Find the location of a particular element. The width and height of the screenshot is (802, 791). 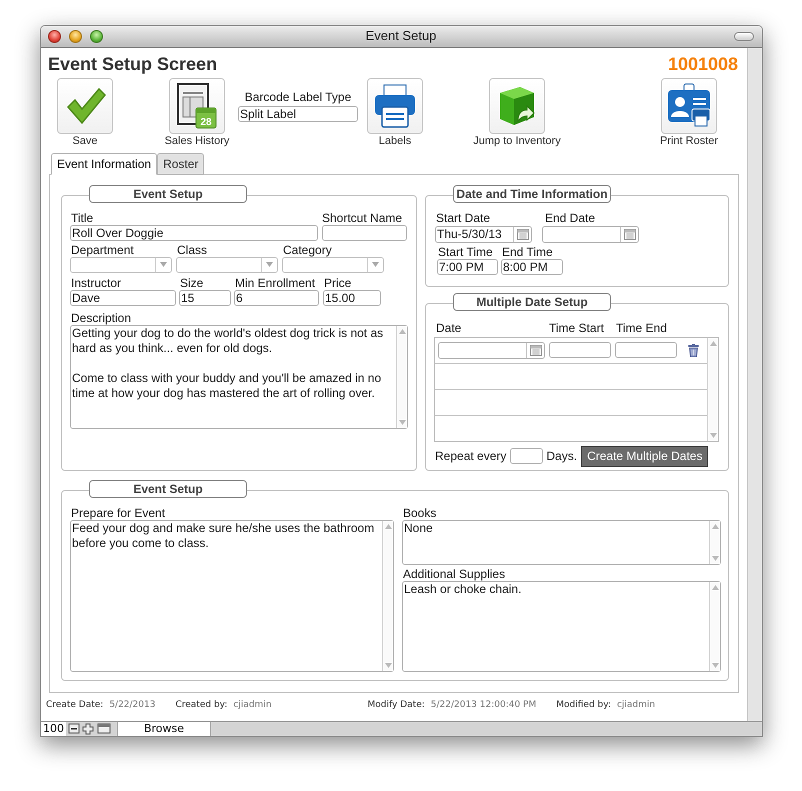

minimize-button is located at coordinates (75, 36).